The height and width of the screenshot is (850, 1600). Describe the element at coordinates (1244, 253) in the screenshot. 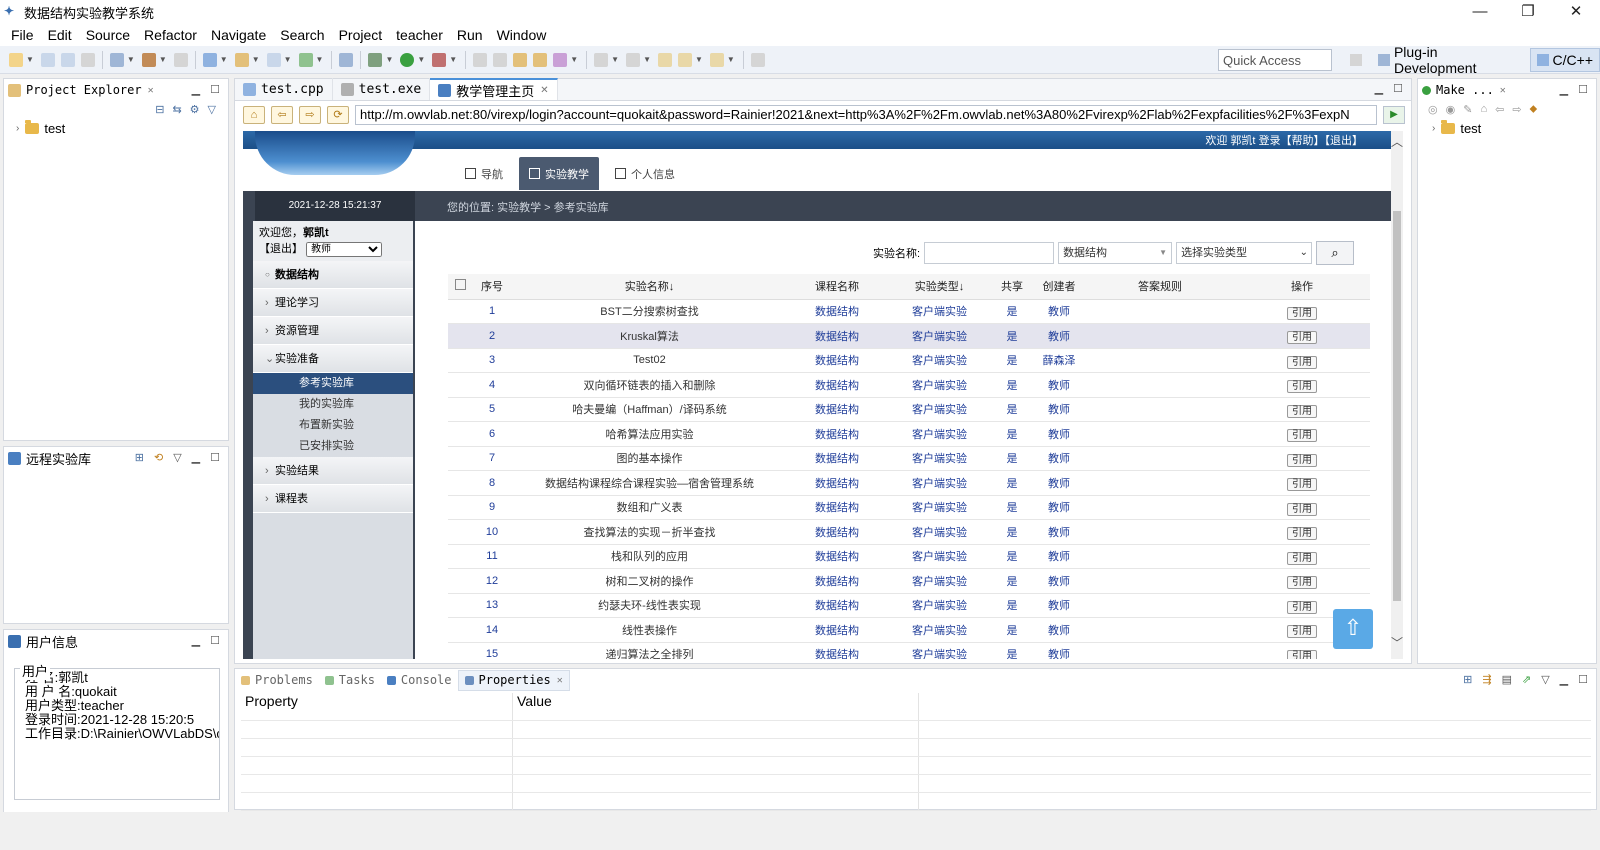

I see `type-select: 选择实验类型 ⌄` at that location.